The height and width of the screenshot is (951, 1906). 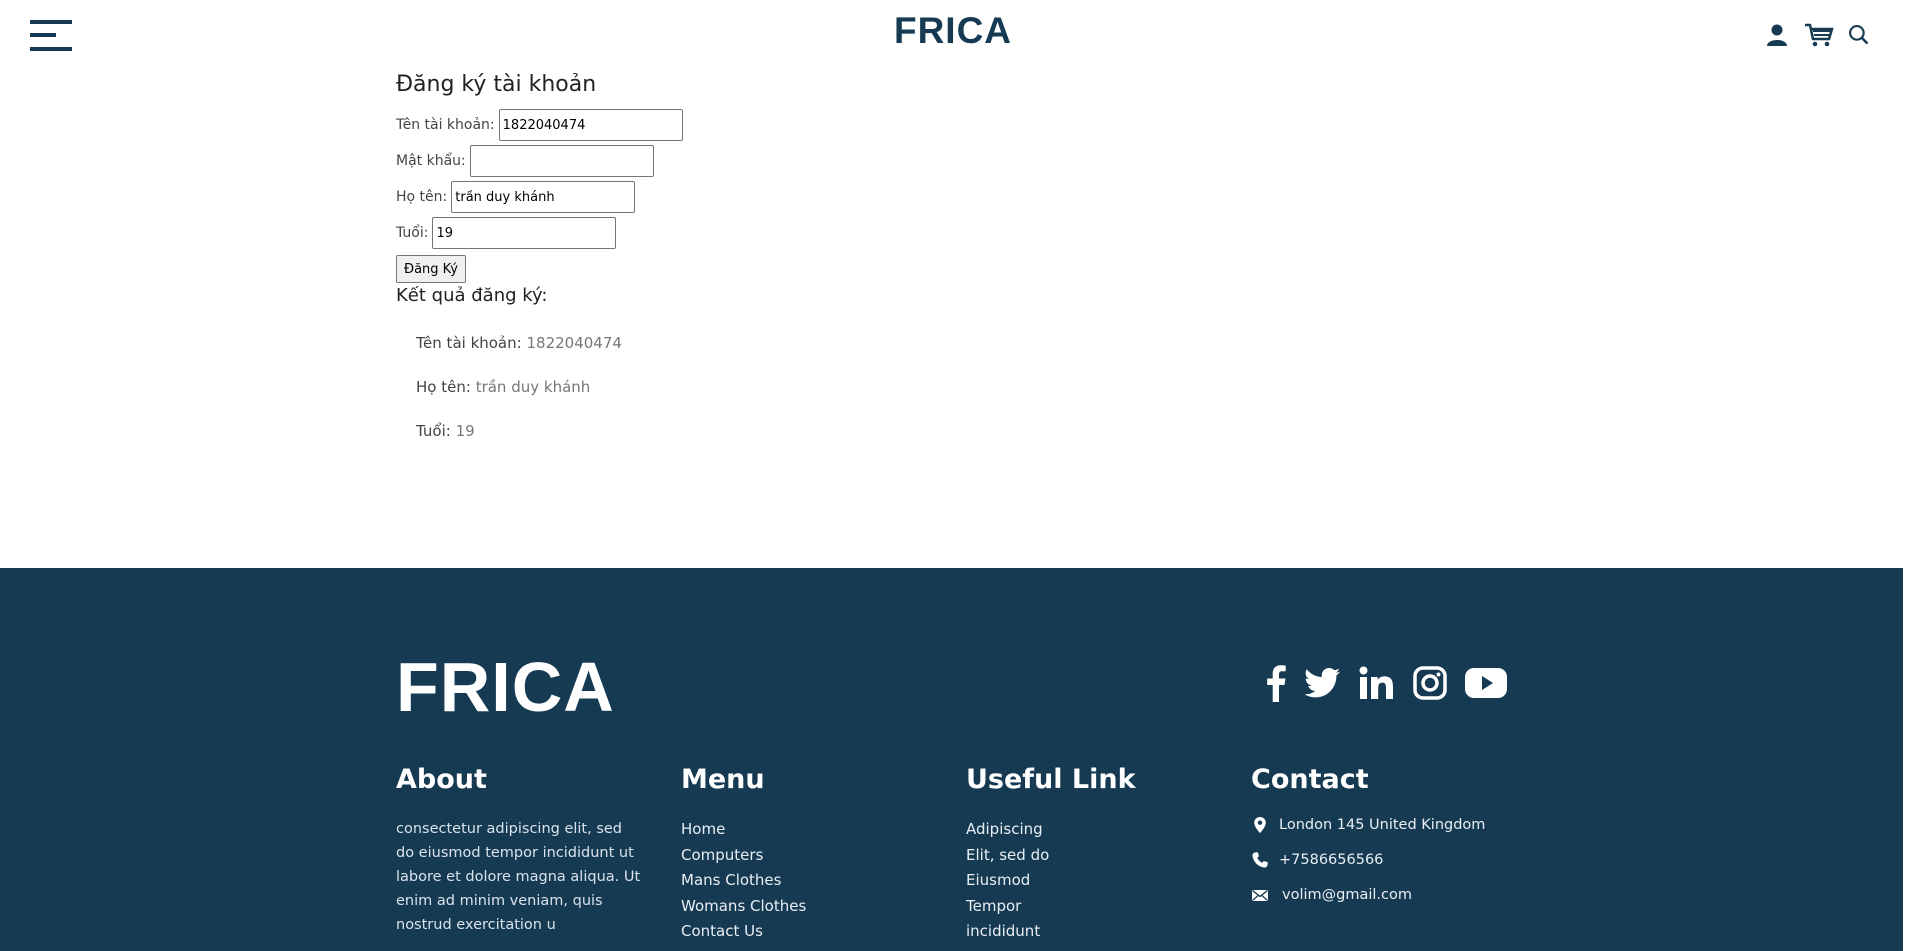 I want to click on useful-link: Adipiscing, so click(x=1091, y=830).